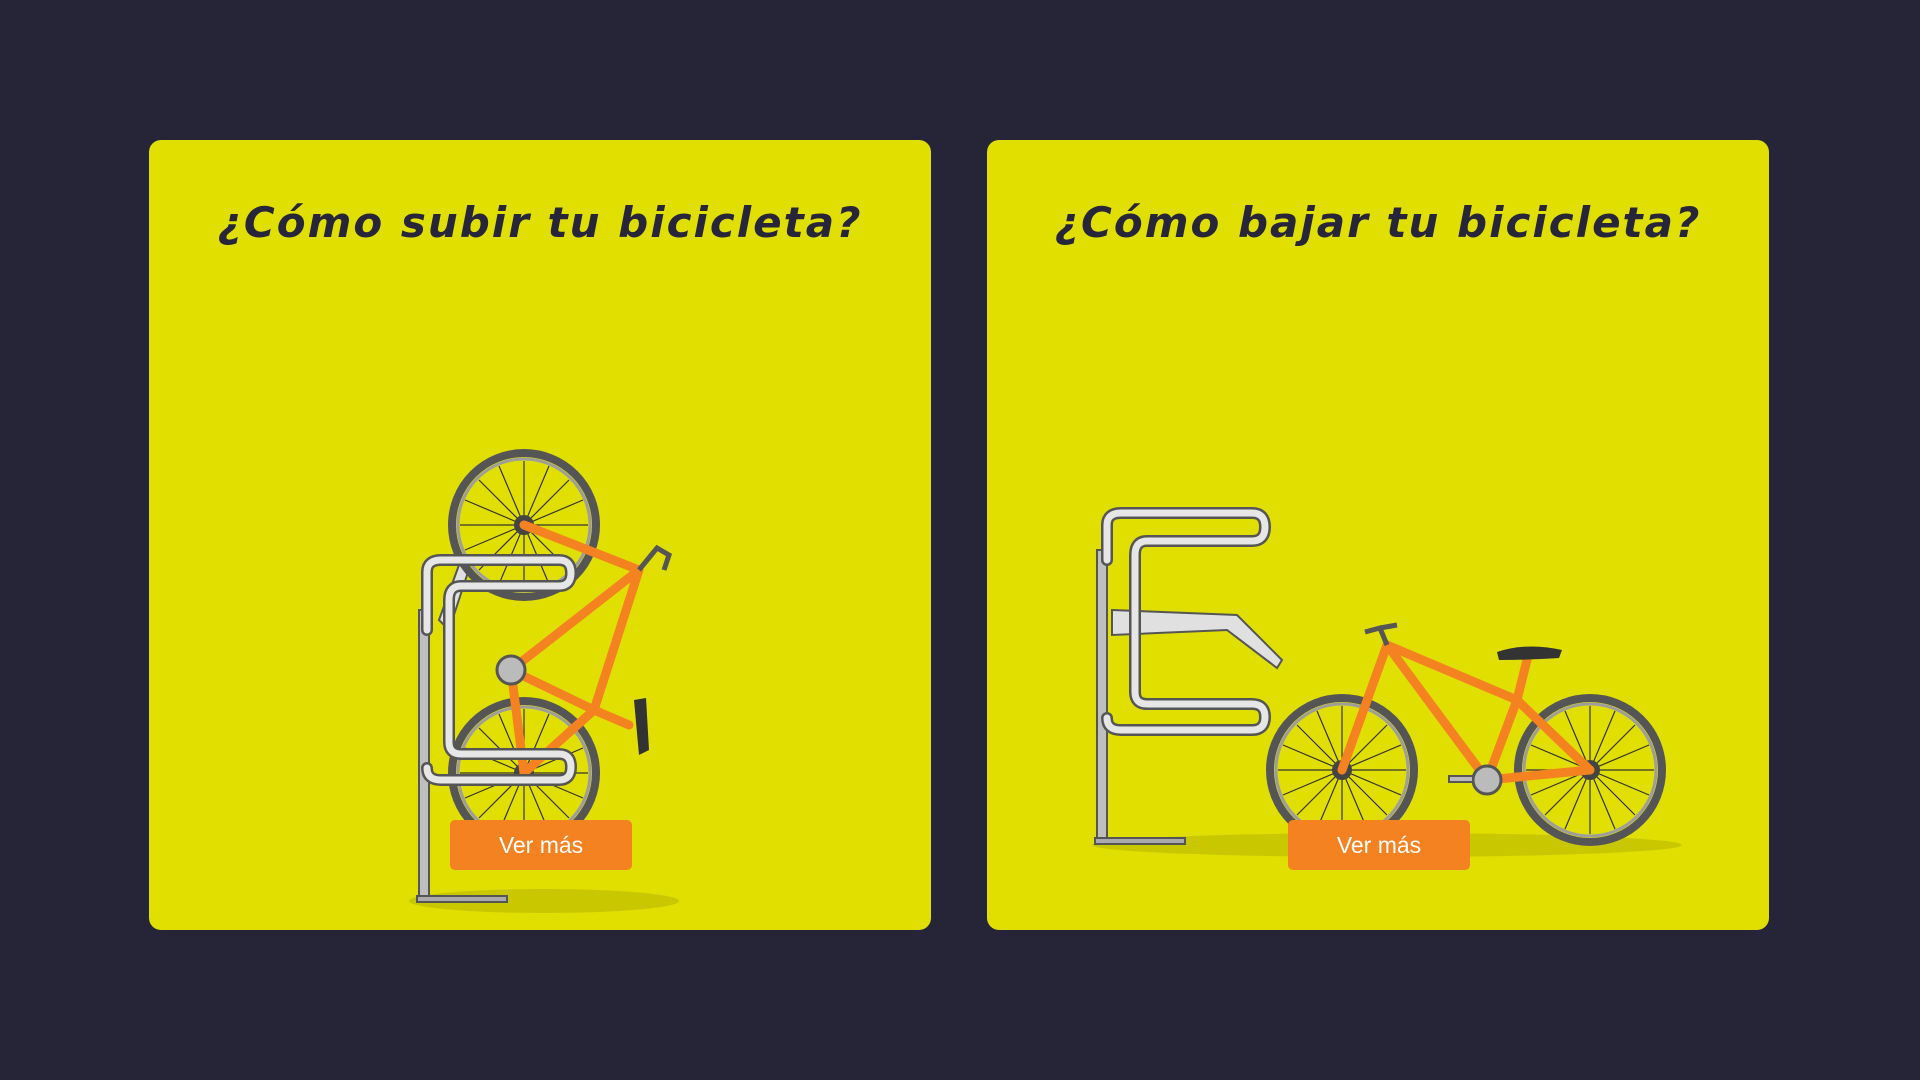  What do you see at coordinates (1378, 222) in the screenshot?
I see `card-title: ¿Cómo bajar tu bicicleta?` at bounding box center [1378, 222].